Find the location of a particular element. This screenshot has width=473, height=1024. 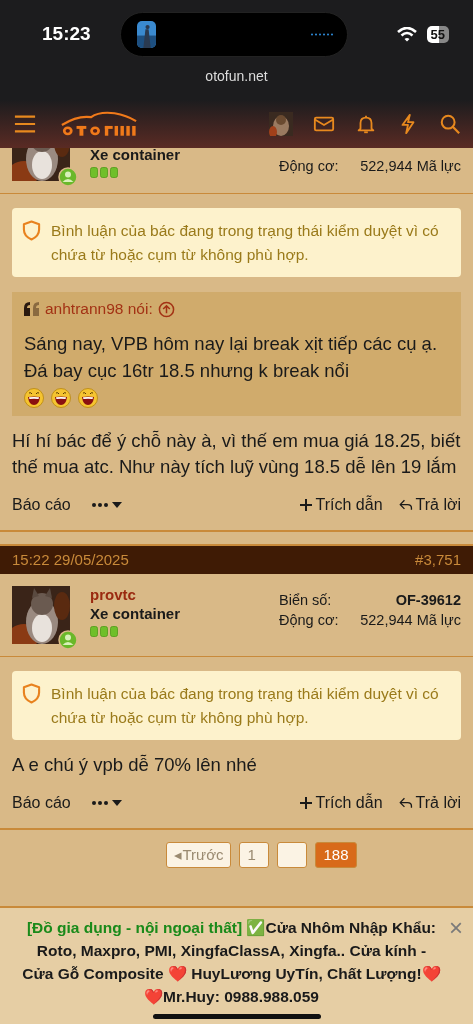

page-button is located at coordinates (292, 855).